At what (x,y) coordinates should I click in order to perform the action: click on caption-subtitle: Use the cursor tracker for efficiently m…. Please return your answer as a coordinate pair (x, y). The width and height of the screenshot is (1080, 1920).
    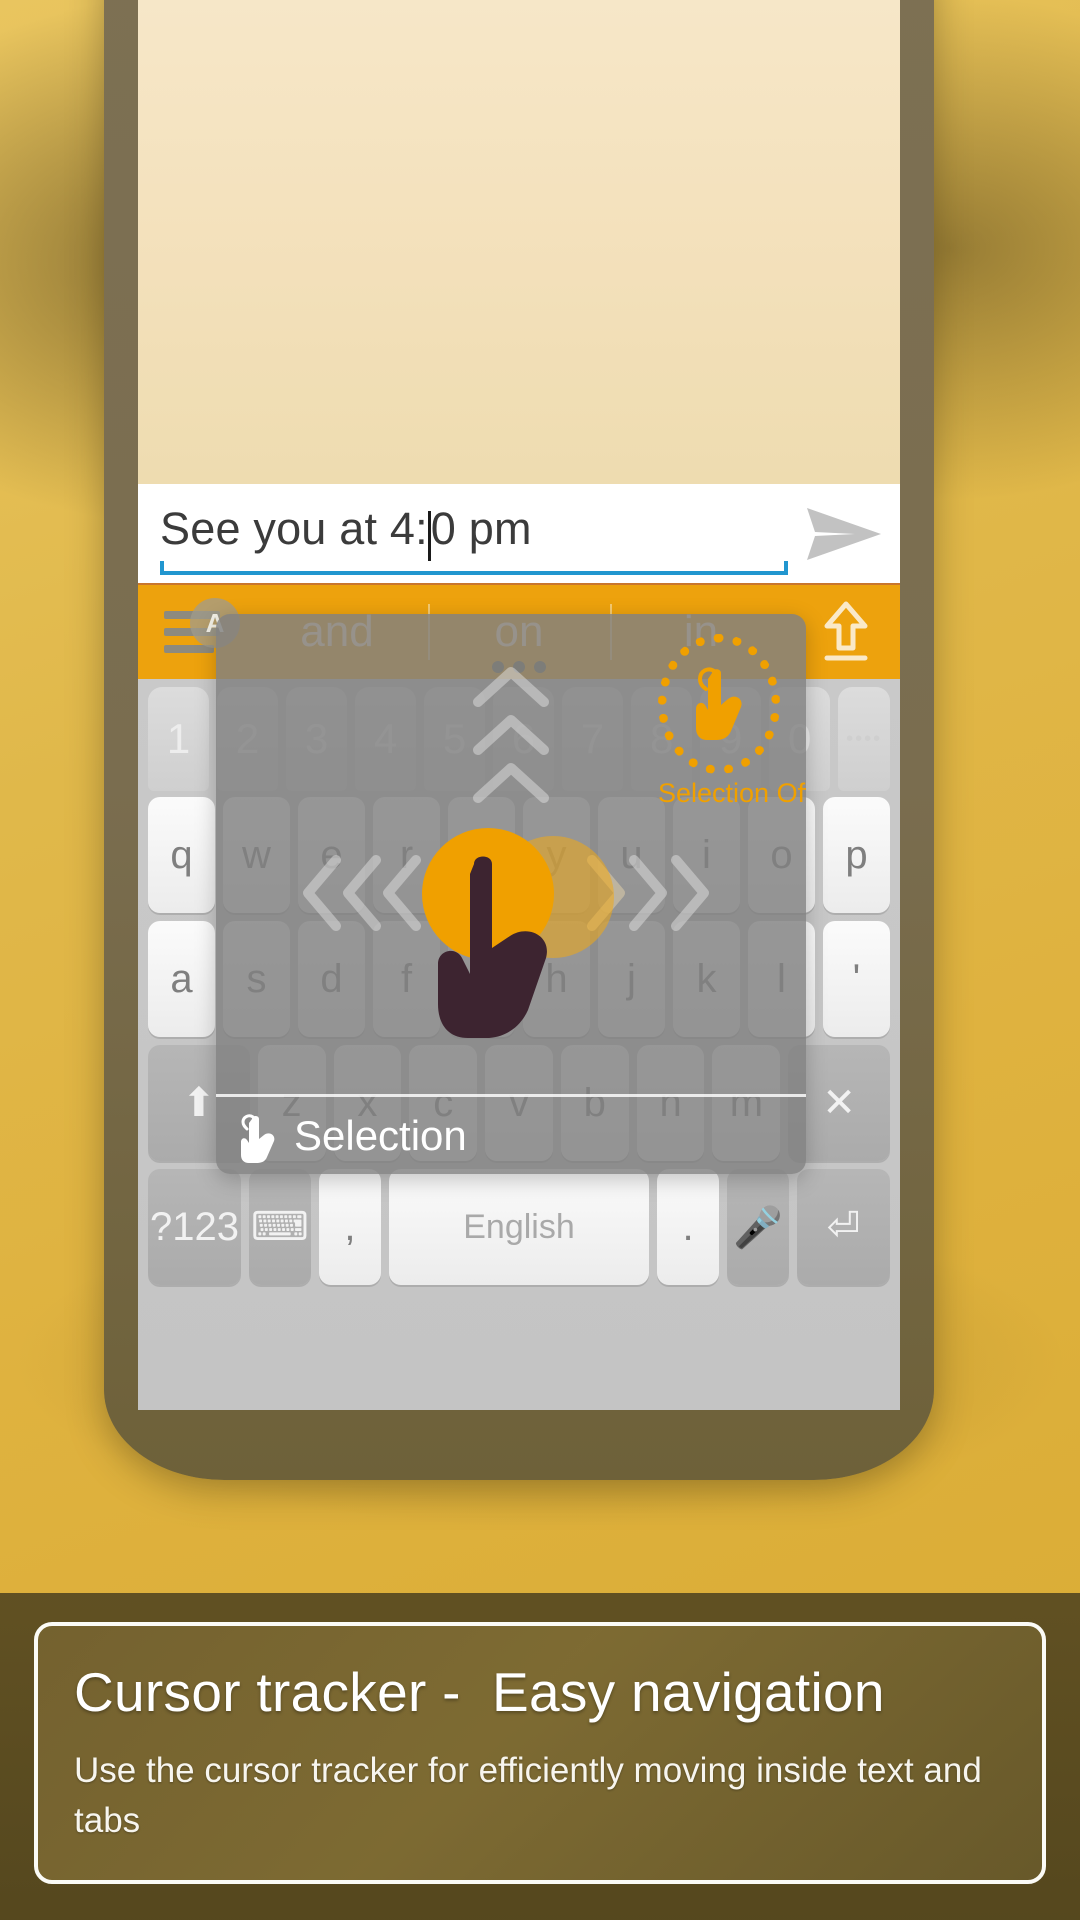
    Looking at the image, I should click on (528, 1795).